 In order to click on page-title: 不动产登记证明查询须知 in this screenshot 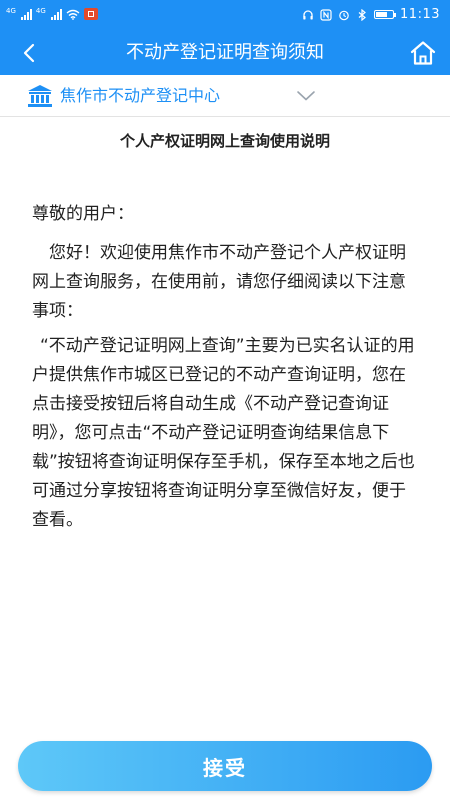, I will do `click(225, 52)`.